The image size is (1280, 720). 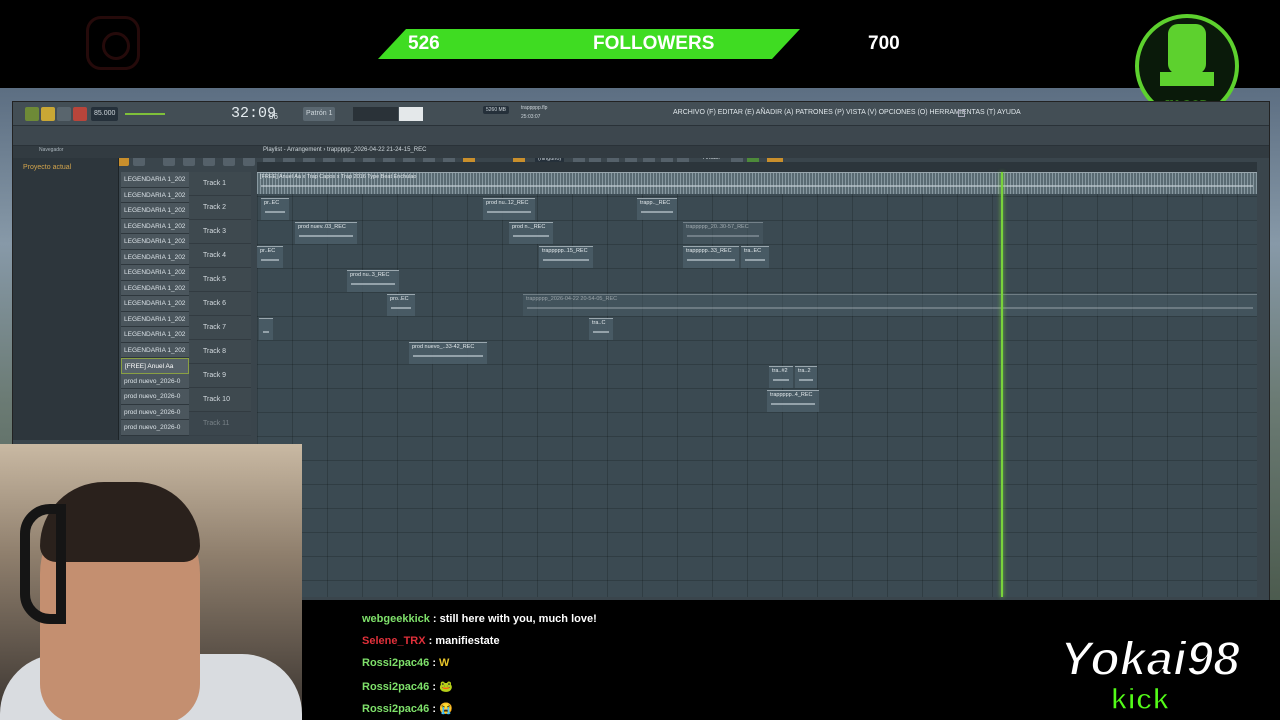 I want to click on browser-panel: Proyecto actual, so click(x=66, y=299).